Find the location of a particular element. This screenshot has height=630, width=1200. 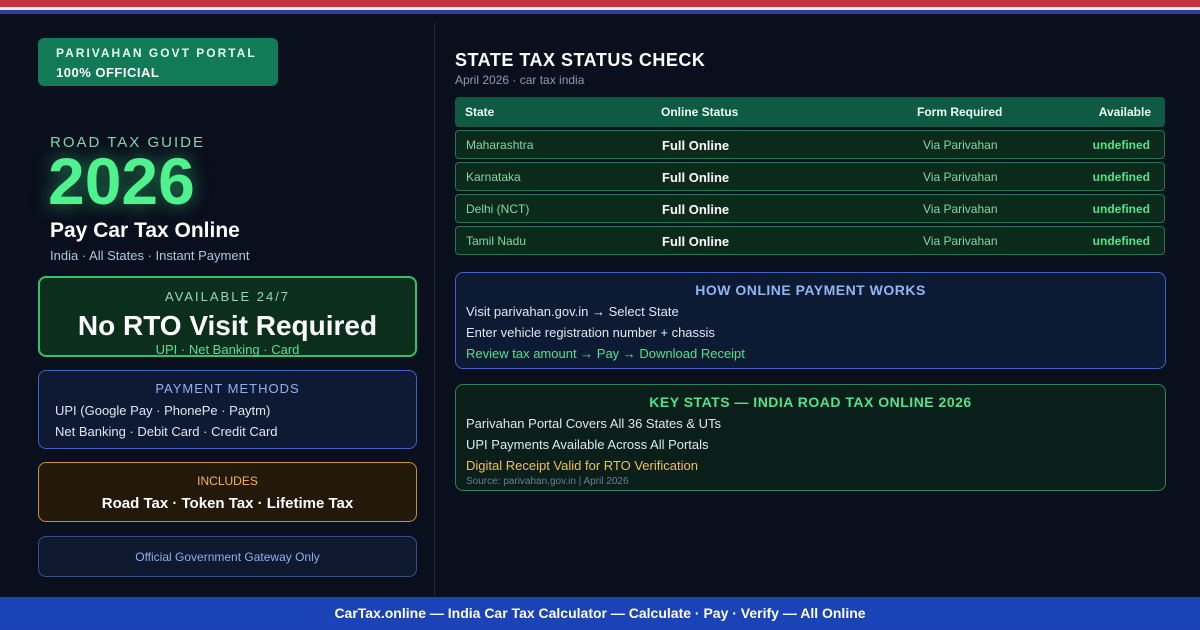

availability-headline: No RTO Visit Required is located at coordinates (227, 325).